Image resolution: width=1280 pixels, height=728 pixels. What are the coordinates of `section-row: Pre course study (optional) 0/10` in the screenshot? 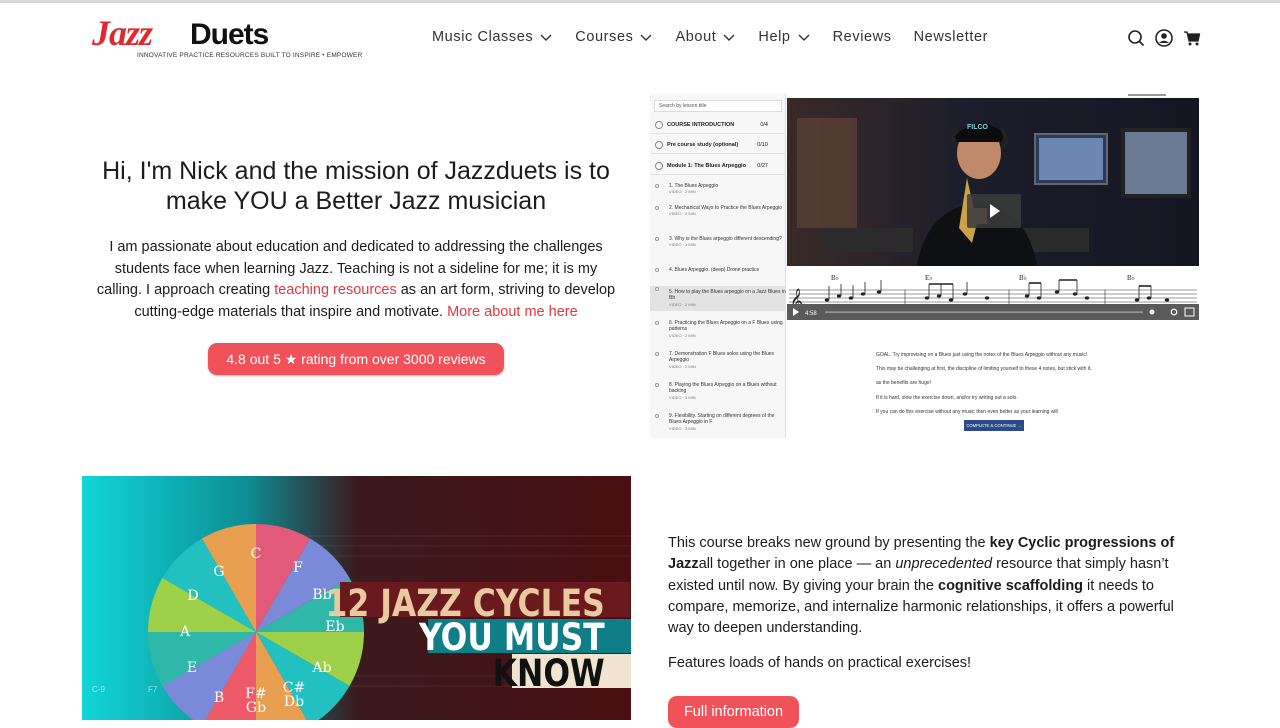 It's located at (718, 145).